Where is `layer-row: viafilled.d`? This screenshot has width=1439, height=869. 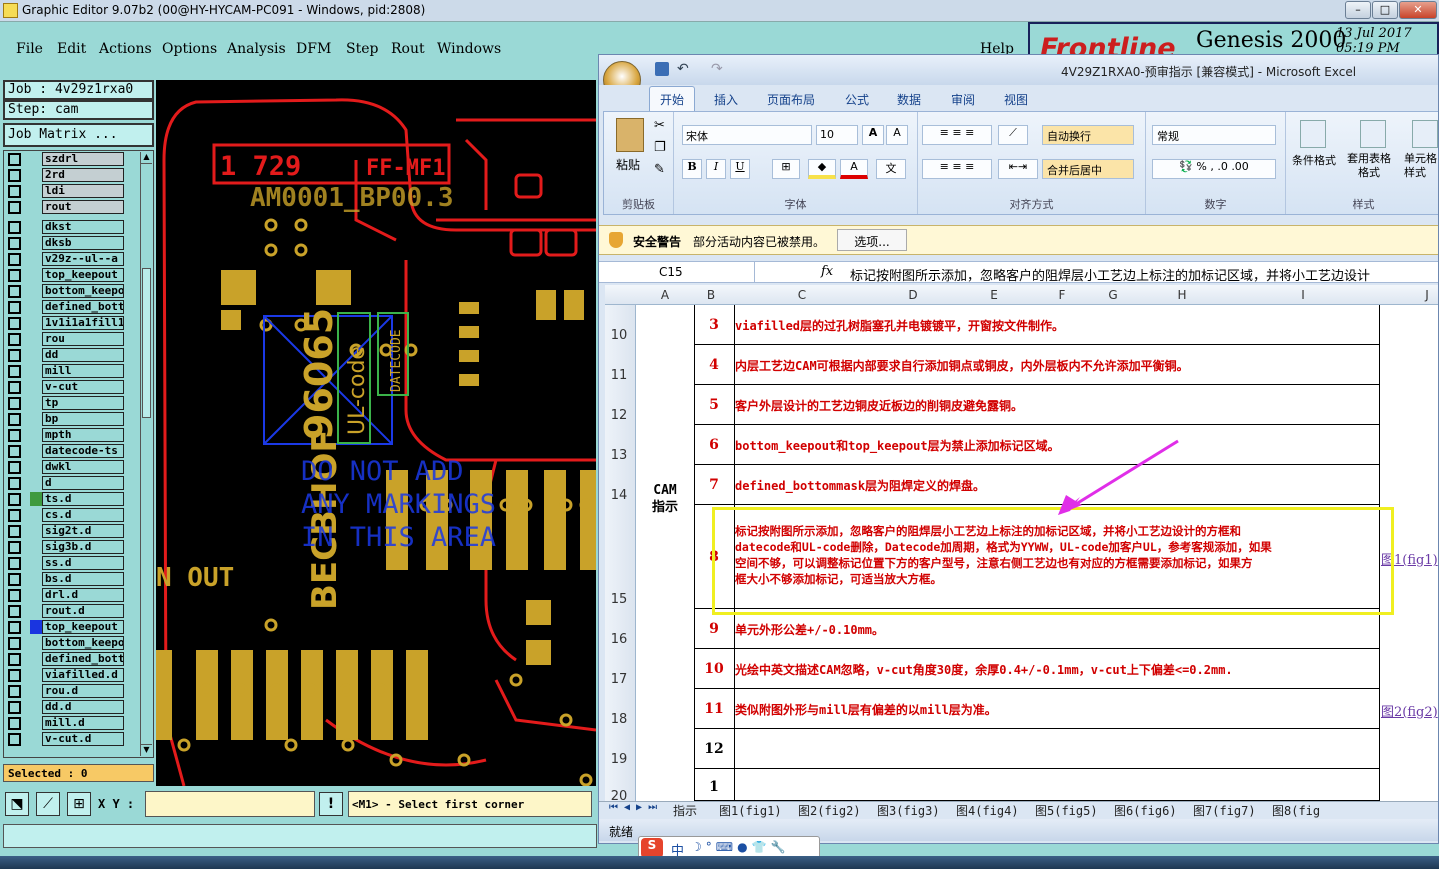 layer-row: viafilled.d is located at coordinates (74, 675).